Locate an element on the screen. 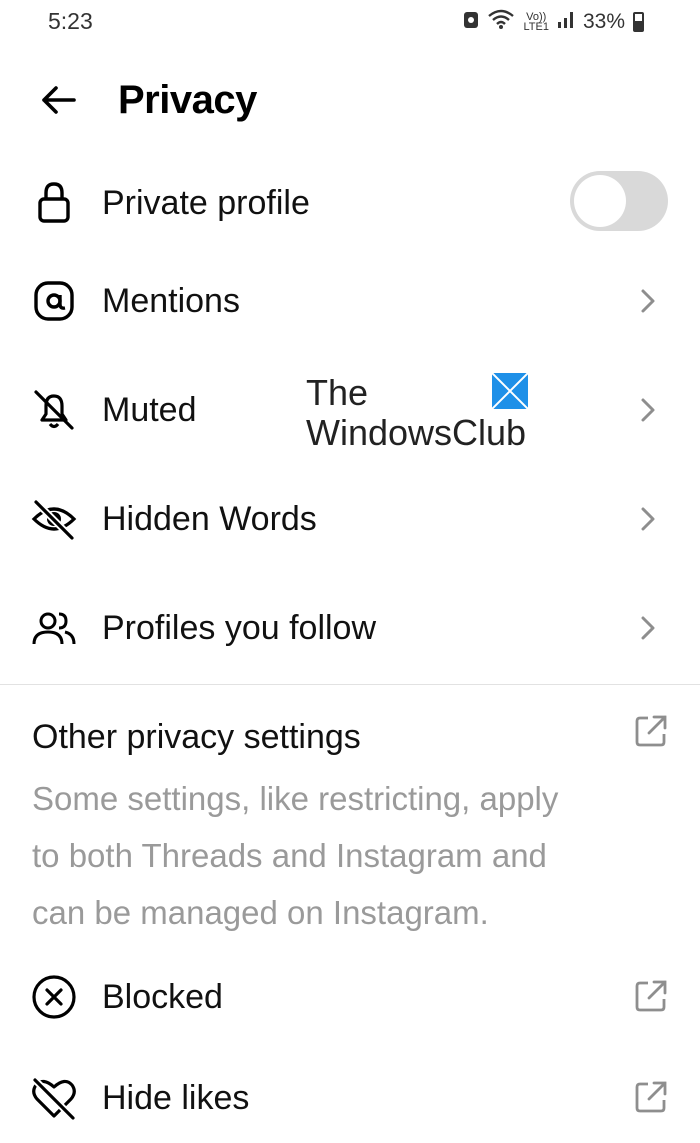  eye-off-icon is located at coordinates (54, 519).